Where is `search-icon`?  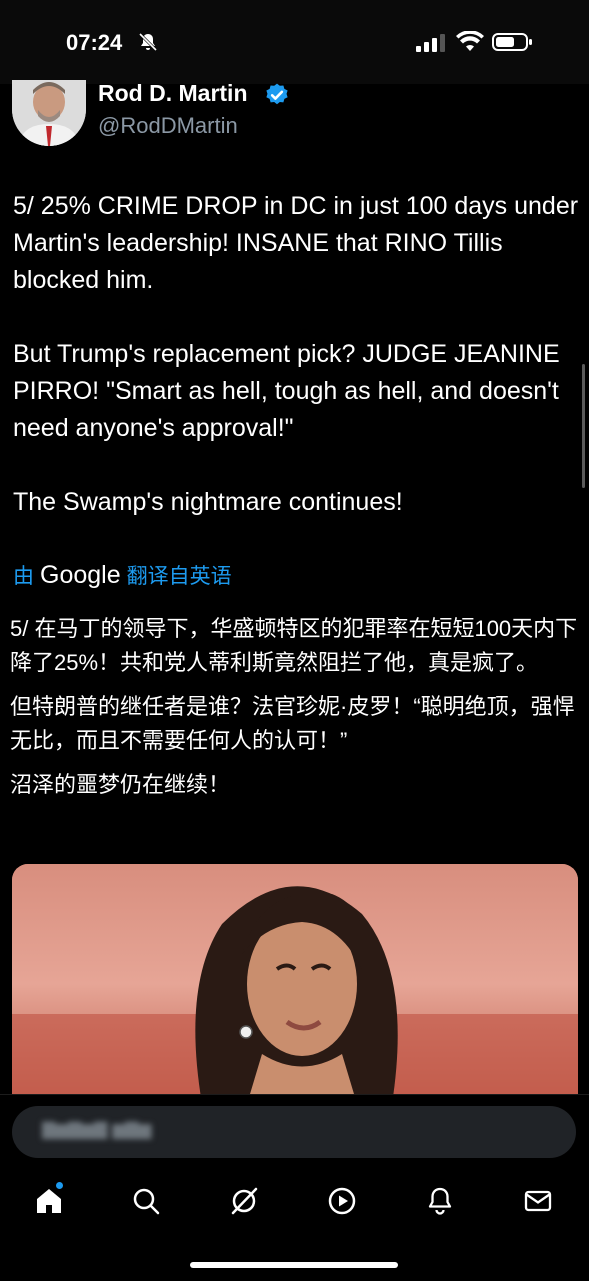 search-icon is located at coordinates (146, 1201).